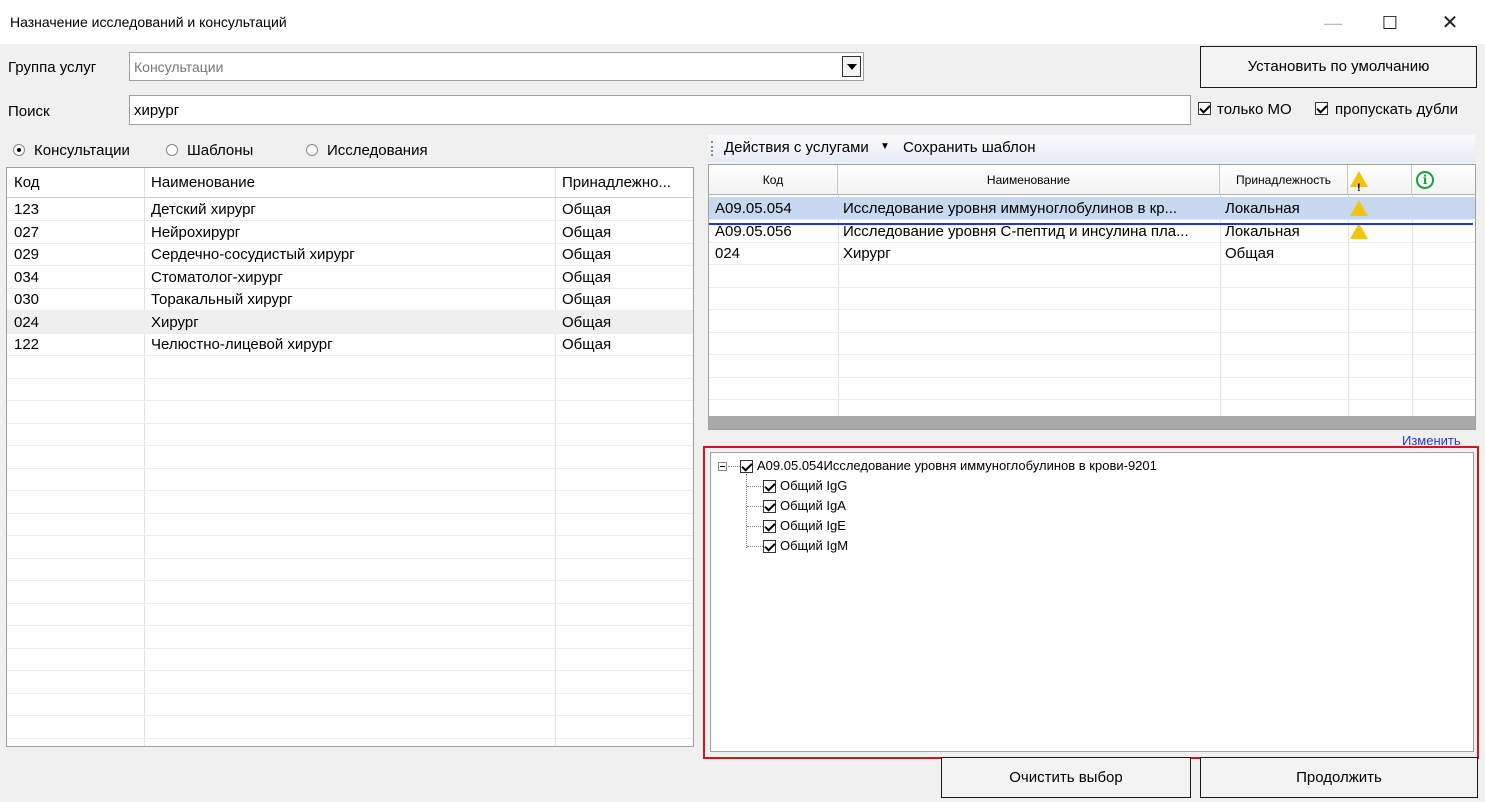  Describe the element at coordinates (312, 150) in the screenshot. I see `radio-research` at that location.